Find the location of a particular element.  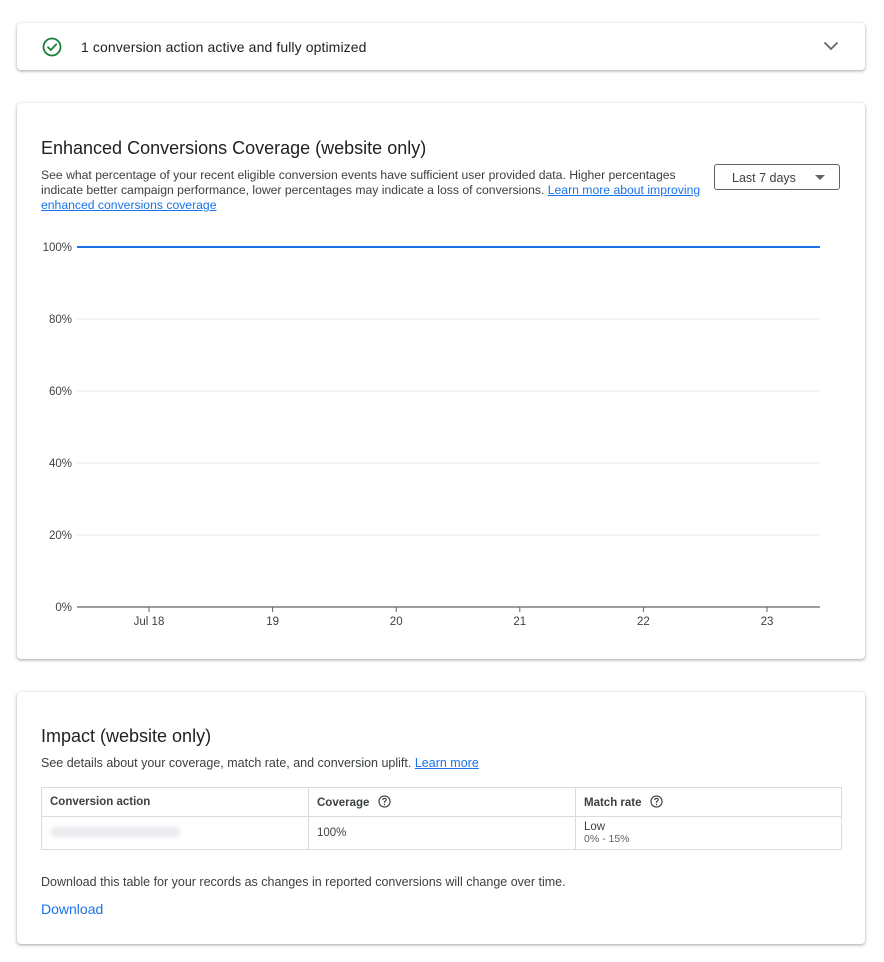

impact-title: Impact (website only) is located at coordinates (126, 736).